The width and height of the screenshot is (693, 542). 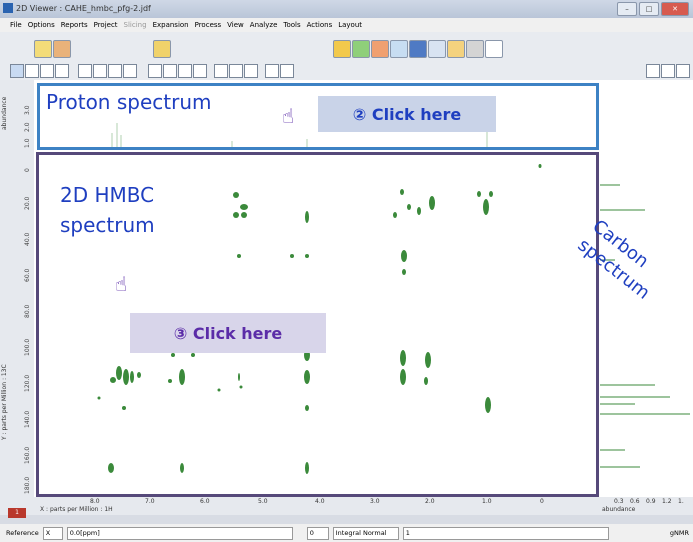 What do you see at coordinates (155, 71) in the screenshot?
I see `diamond-icon` at bounding box center [155, 71].